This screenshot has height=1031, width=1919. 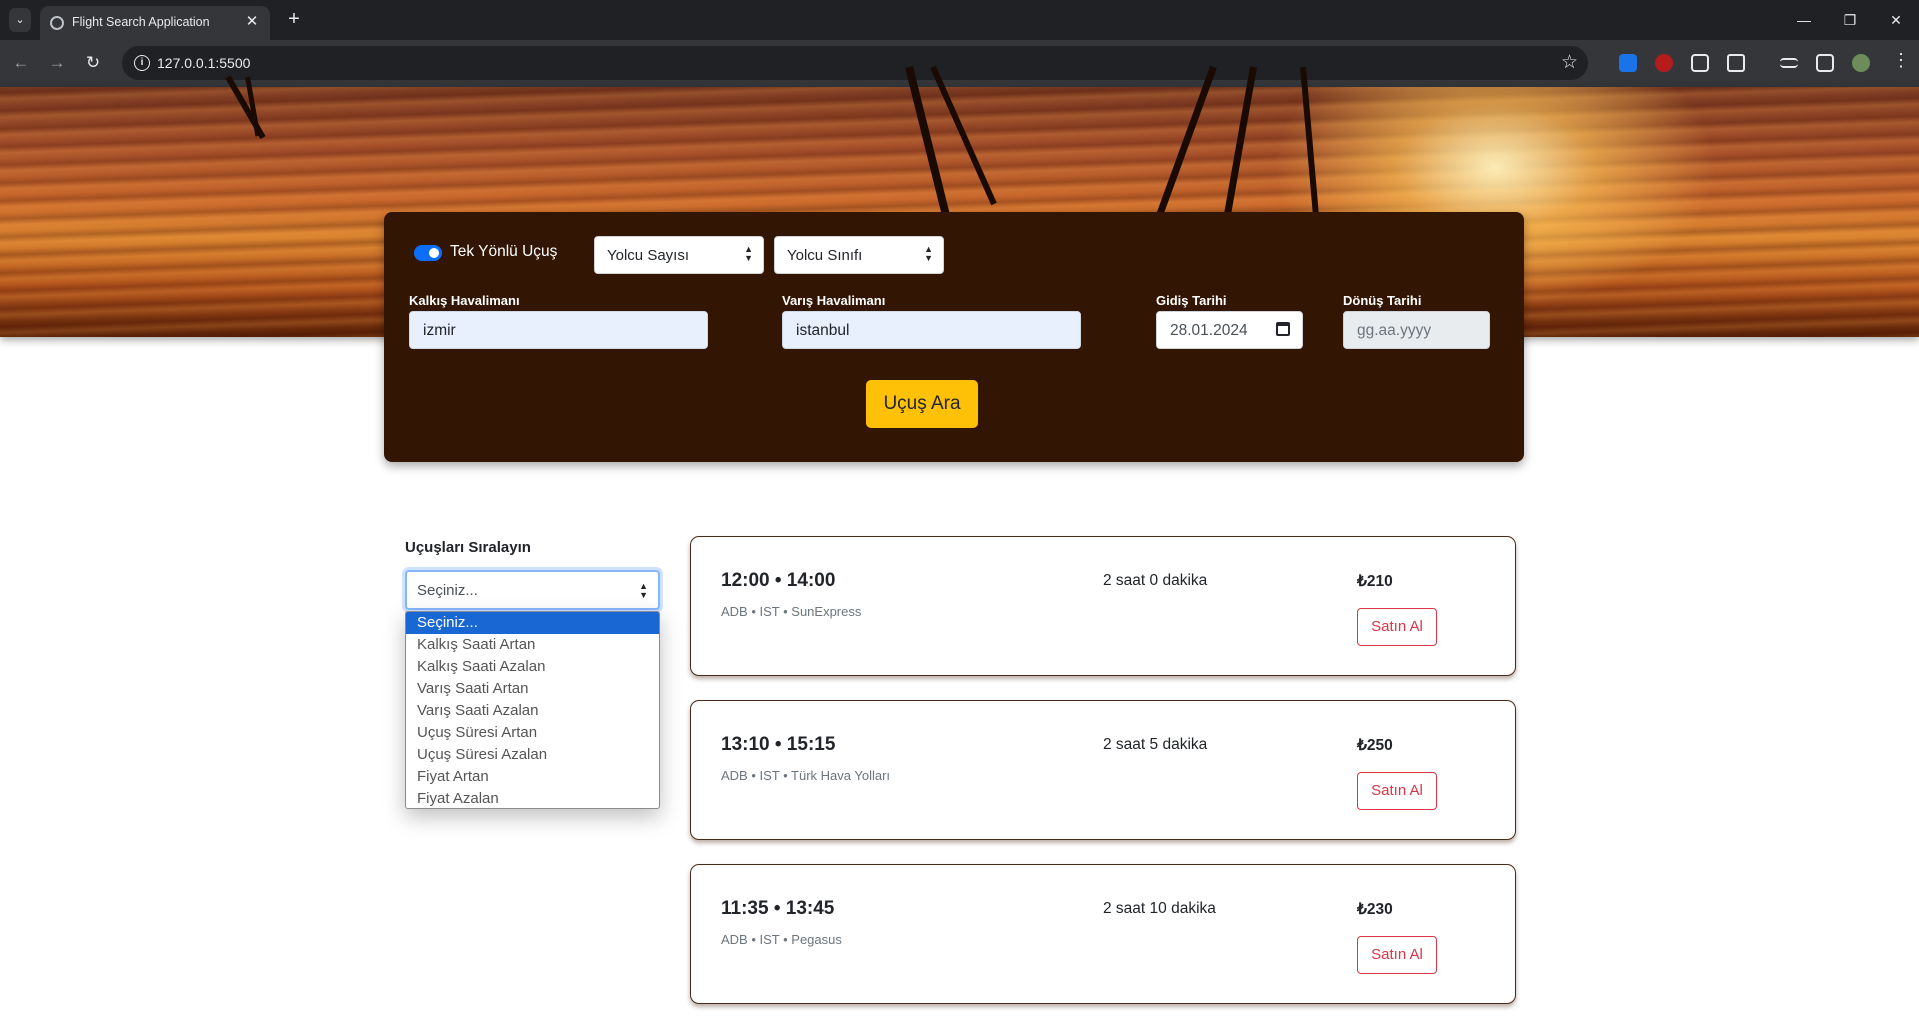 What do you see at coordinates (1664, 63) in the screenshot?
I see `ublock-icon` at bounding box center [1664, 63].